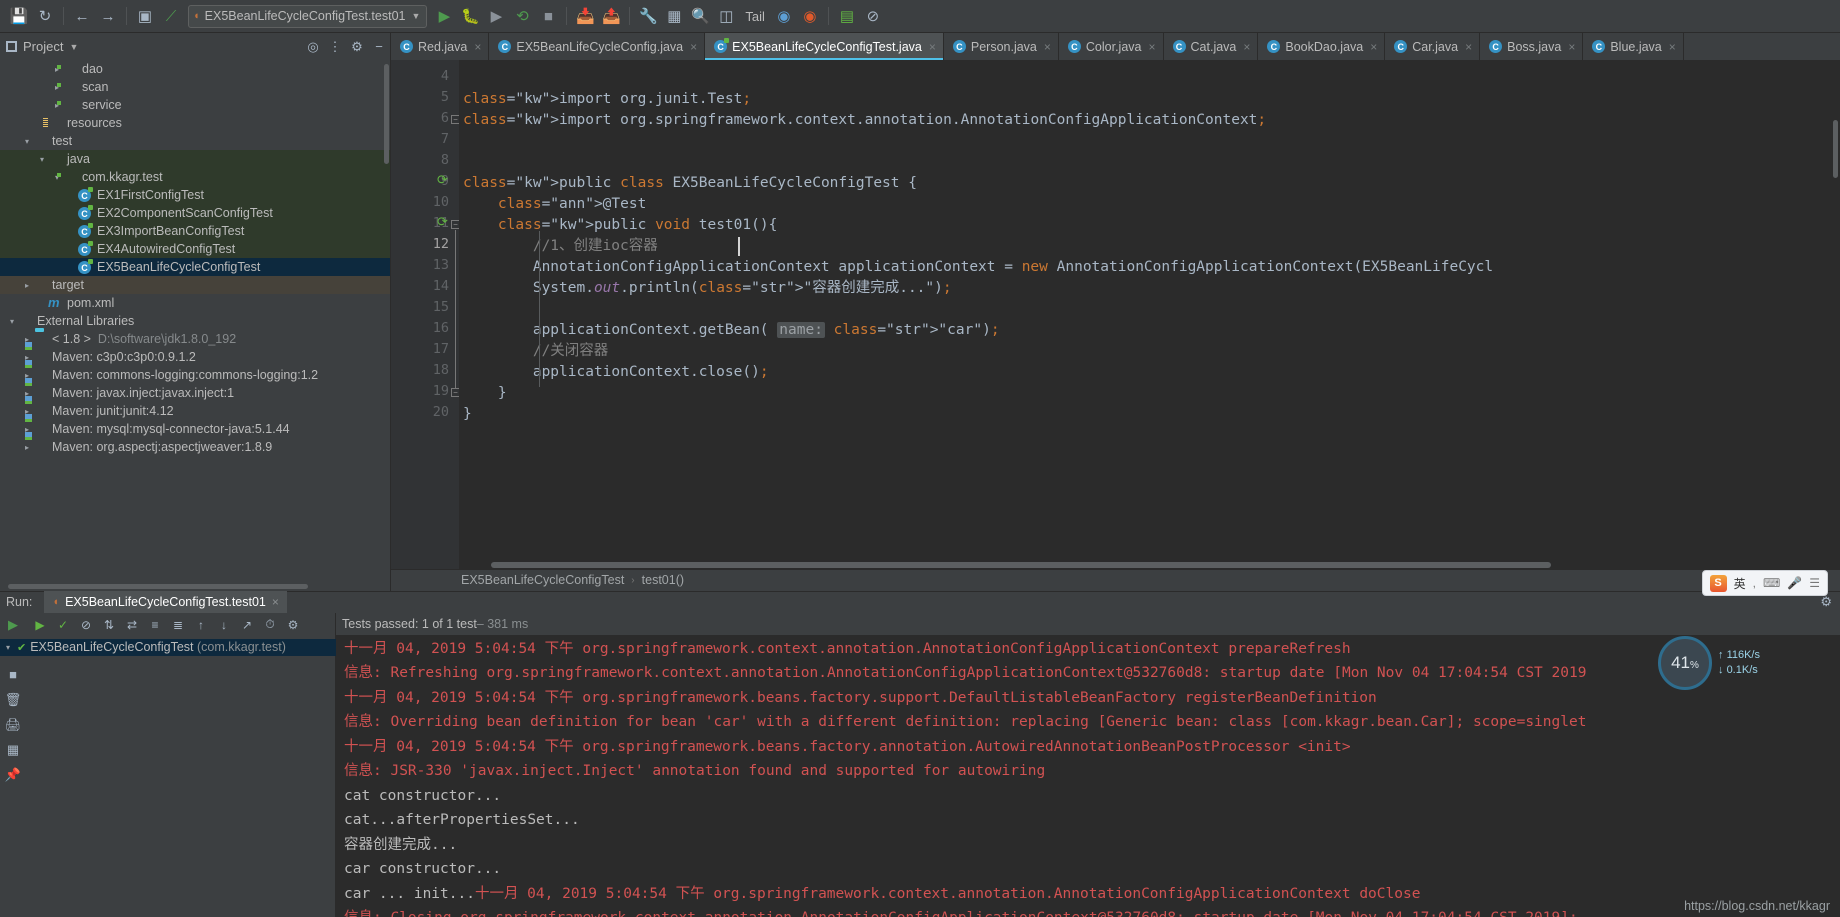 The height and width of the screenshot is (917, 1840). Describe the element at coordinates (195, 411) in the screenshot. I see `tree-node: ▸ Maven: junit:junit:4.12` at that location.